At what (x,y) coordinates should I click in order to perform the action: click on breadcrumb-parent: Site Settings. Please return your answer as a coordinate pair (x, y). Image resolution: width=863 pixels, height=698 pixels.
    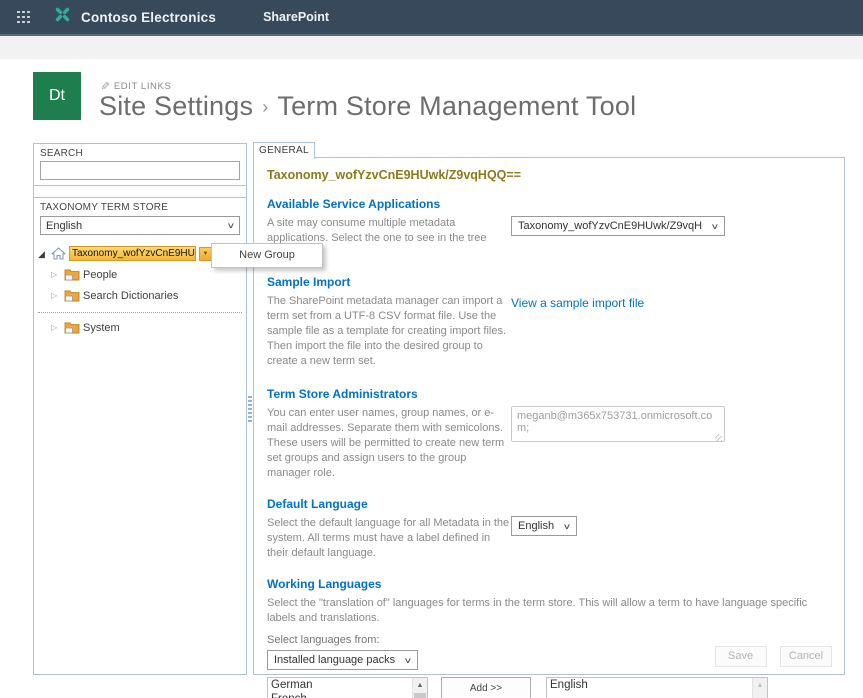
    Looking at the image, I should click on (176, 106).